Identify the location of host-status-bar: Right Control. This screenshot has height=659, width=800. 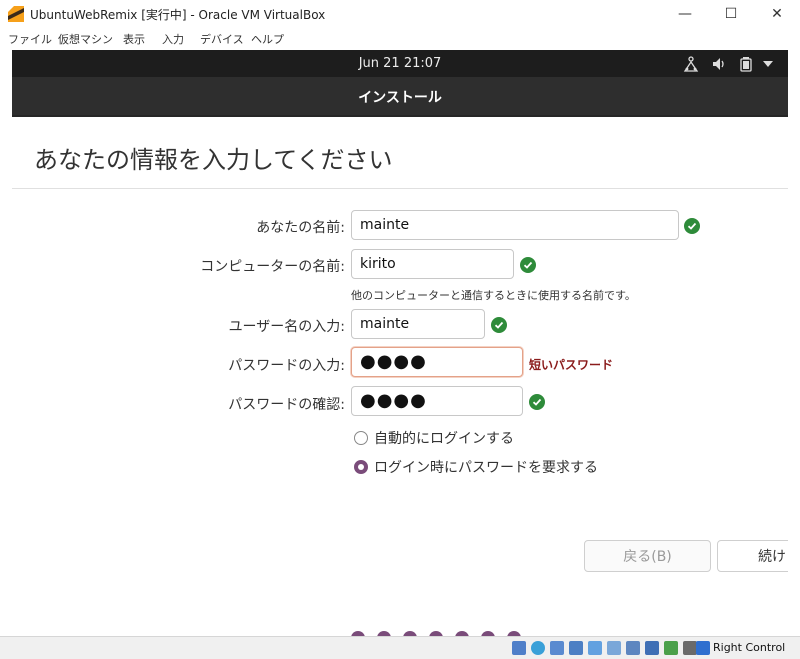
(400, 647).